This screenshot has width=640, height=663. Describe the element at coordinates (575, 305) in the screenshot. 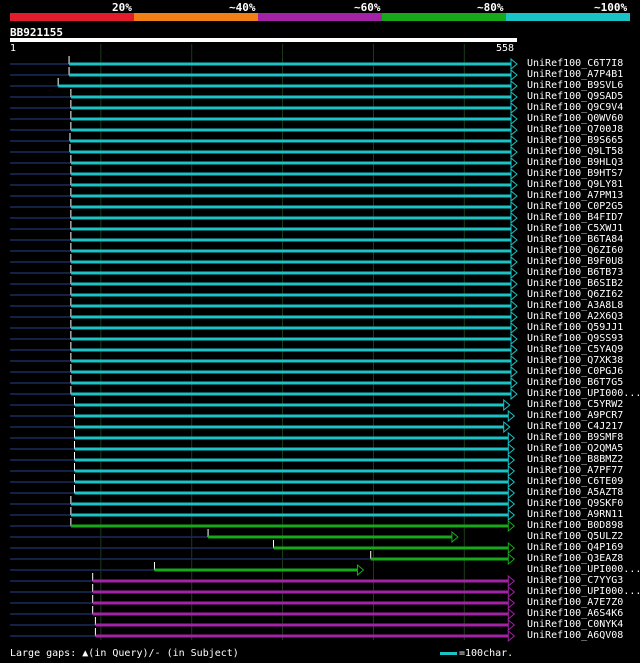

I see `hit-label: UniRef100_A3A8L8` at that location.